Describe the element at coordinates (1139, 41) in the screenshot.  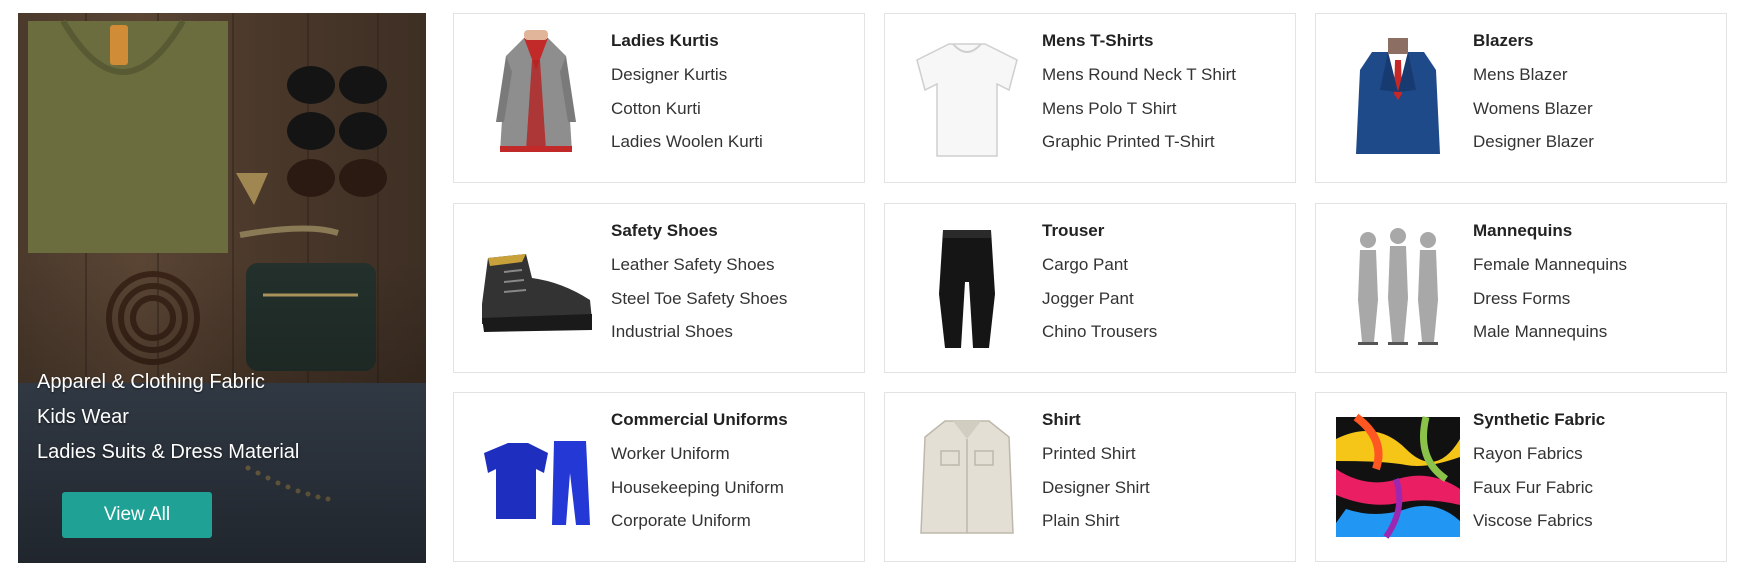
I see `category-title: Mens T-Shirts` at that location.